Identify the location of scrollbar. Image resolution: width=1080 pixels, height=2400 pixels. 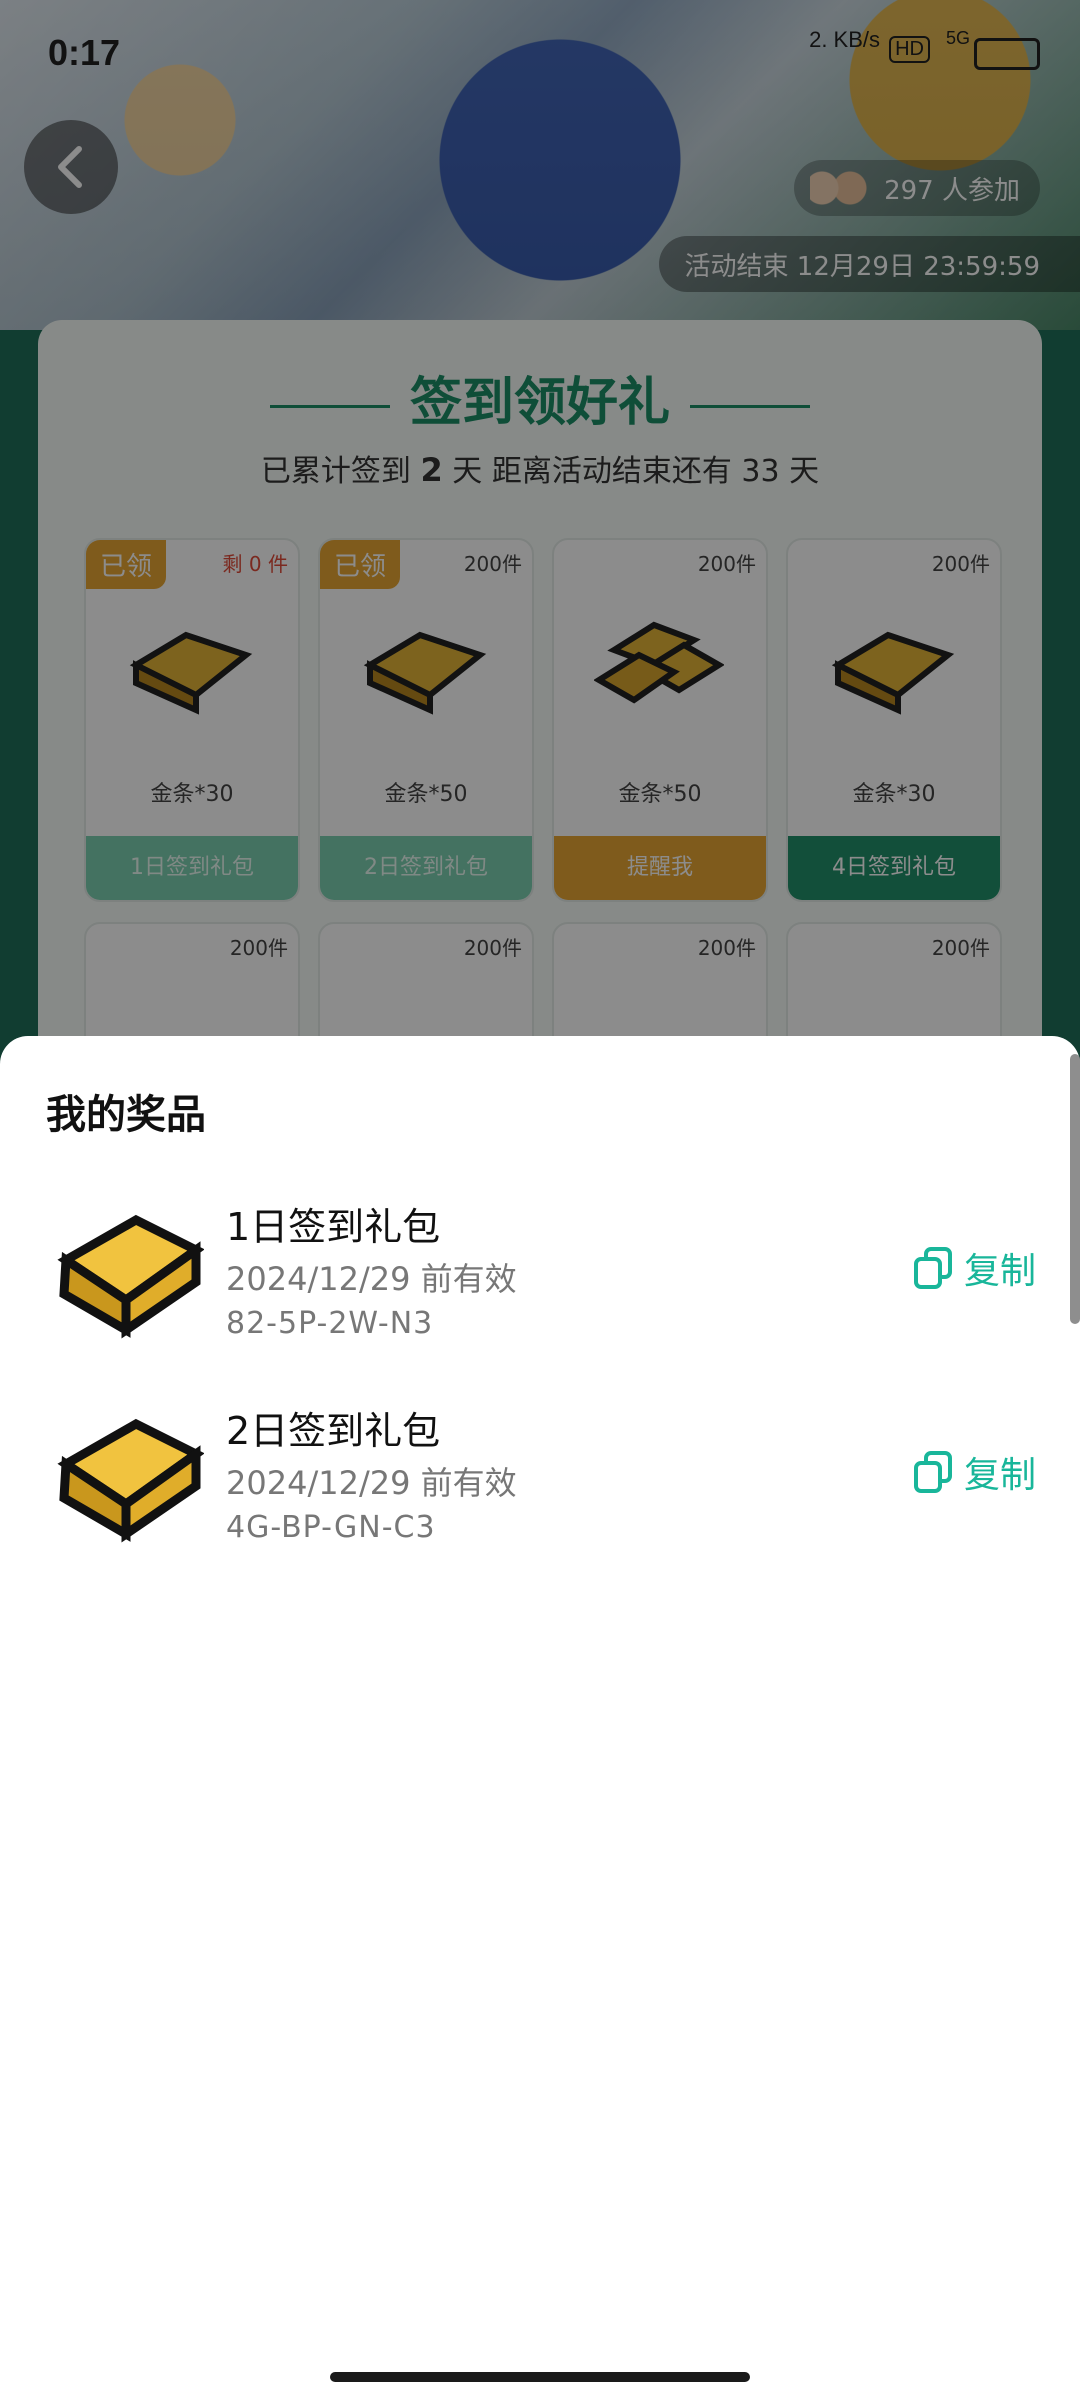
(1075, 1189).